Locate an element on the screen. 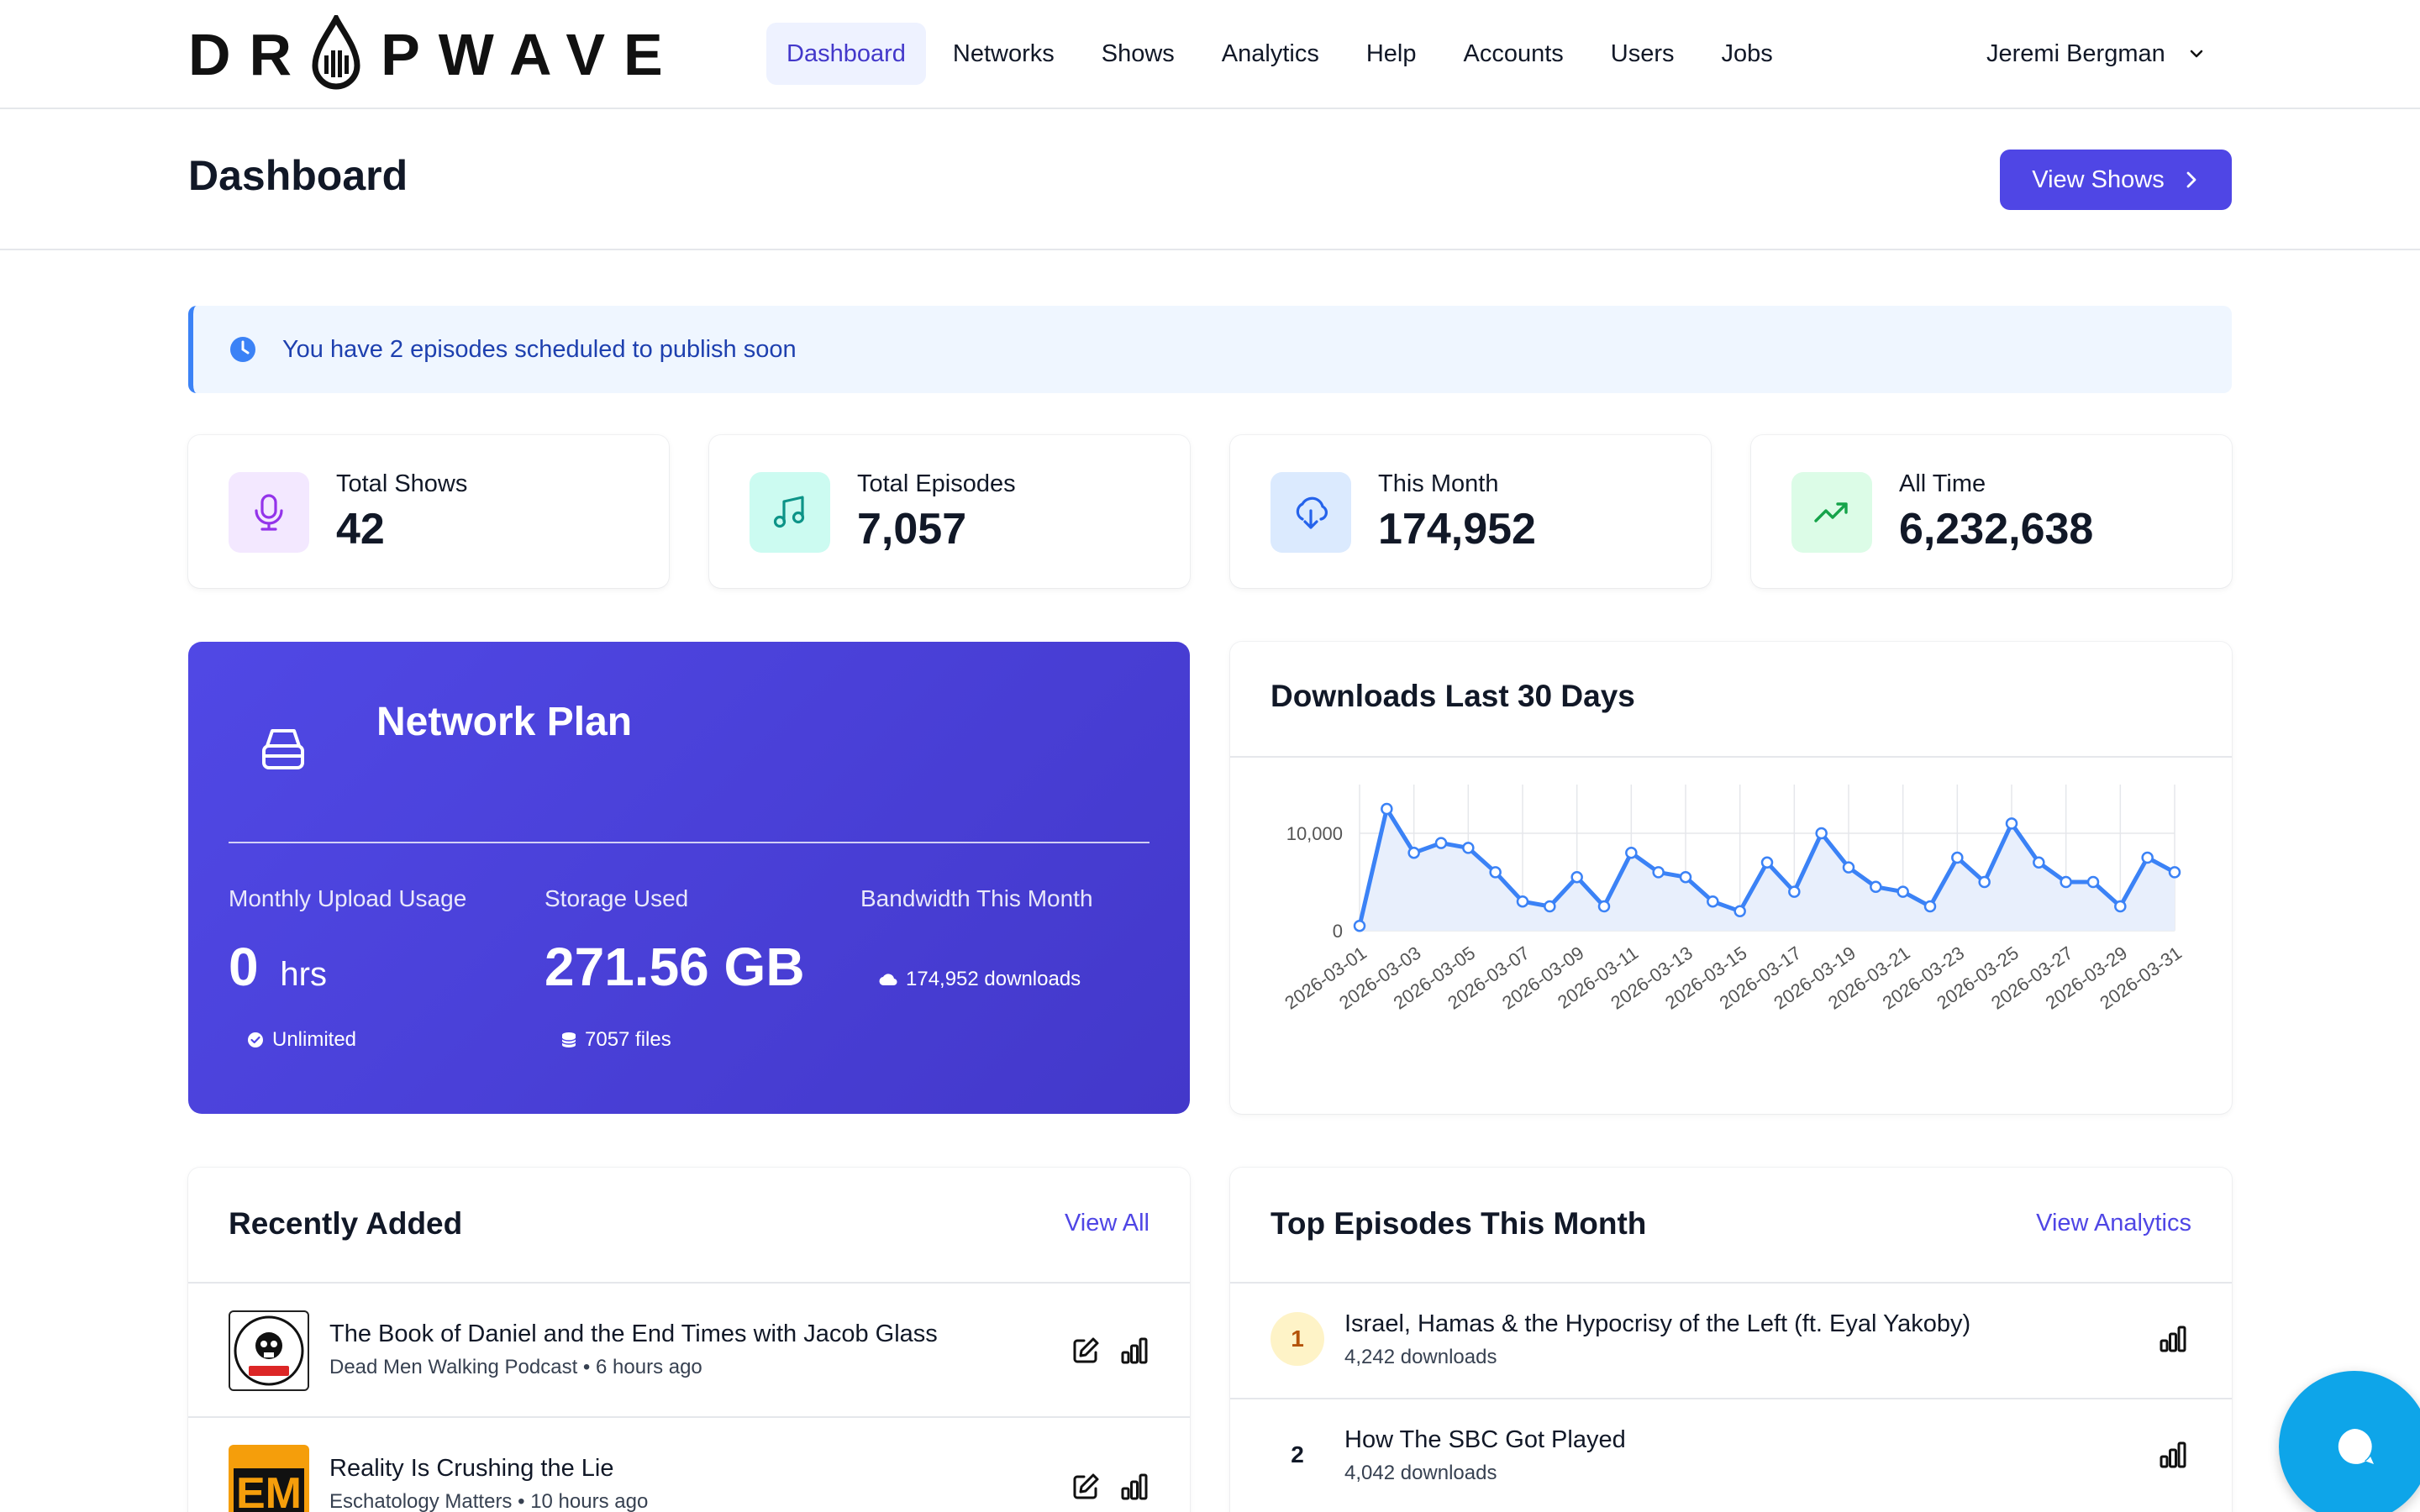 The image size is (2420, 1512). upload-unit: hrs is located at coordinates (303, 974).